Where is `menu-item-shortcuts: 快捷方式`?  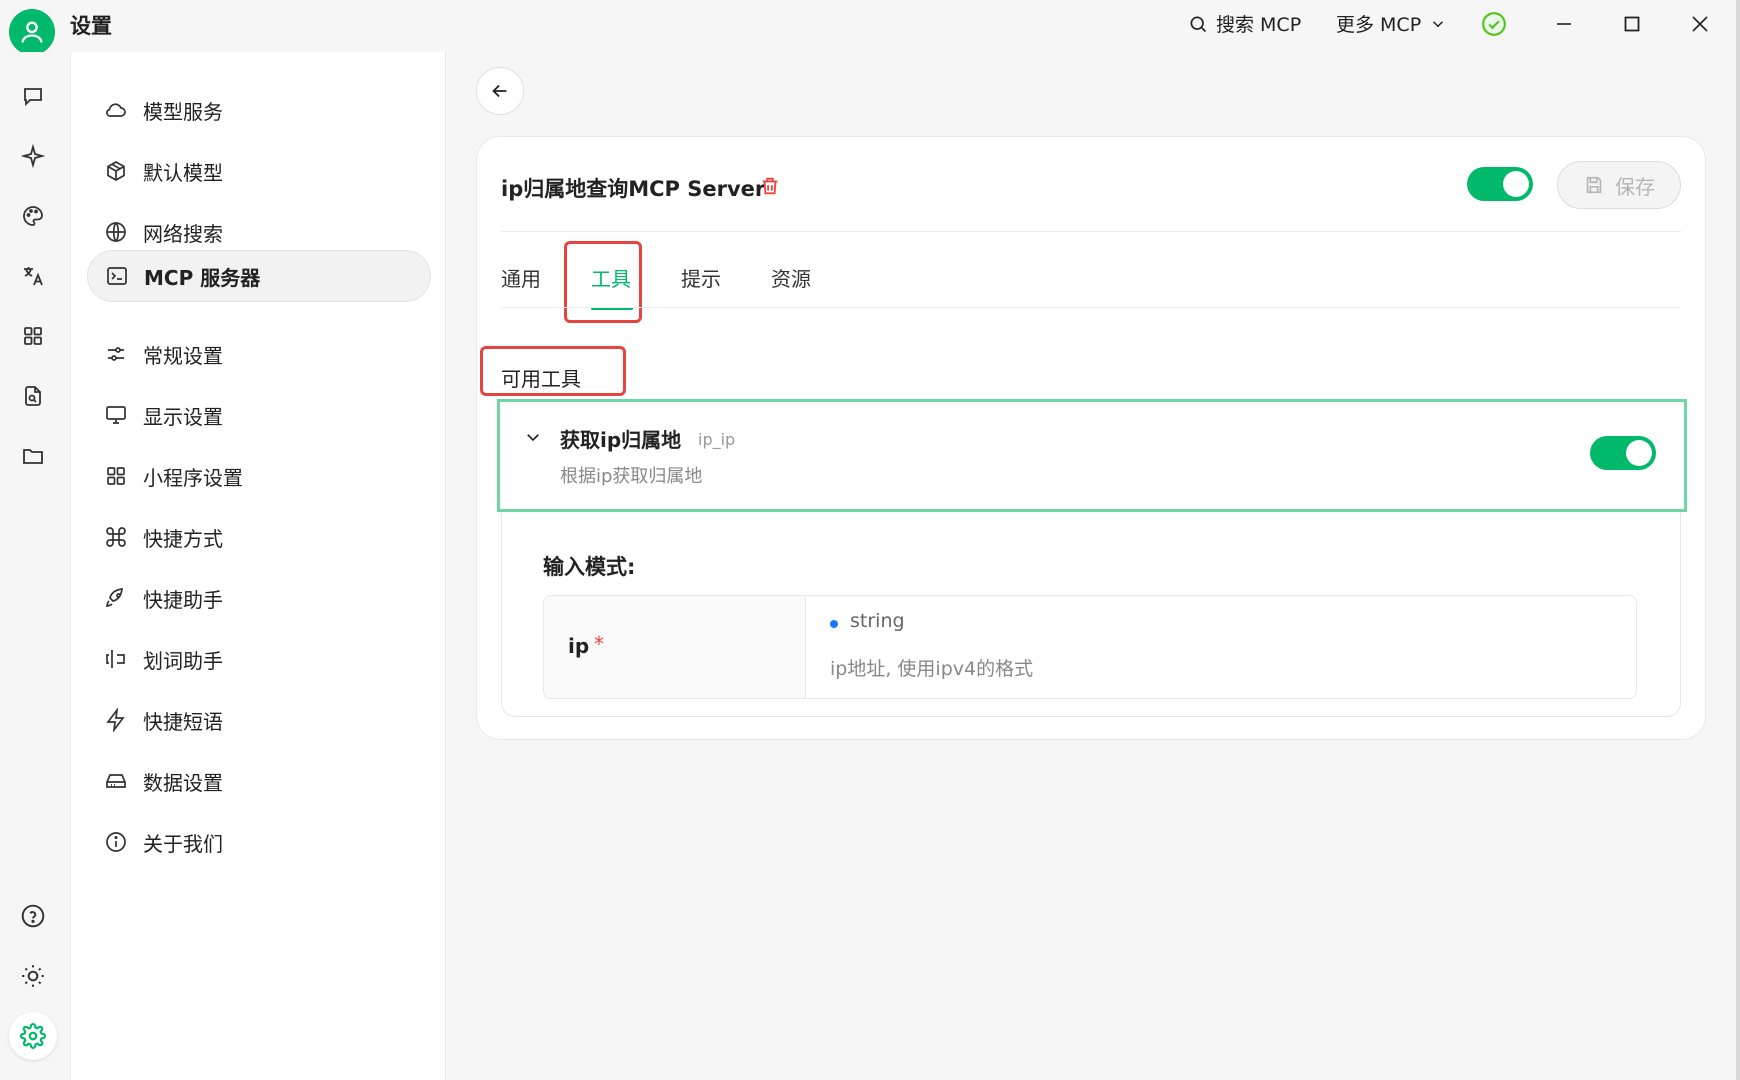 menu-item-shortcuts: 快捷方式 is located at coordinates (259, 537).